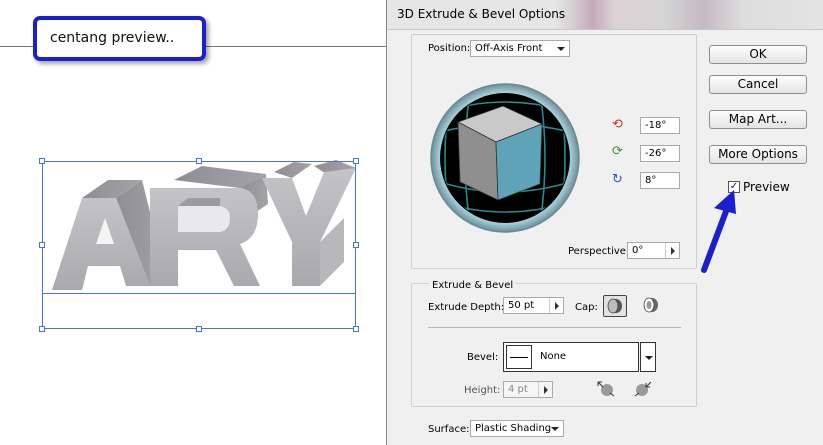  What do you see at coordinates (648, 357) in the screenshot?
I see `bevel-dropdown-button` at bounding box center [648, 357].